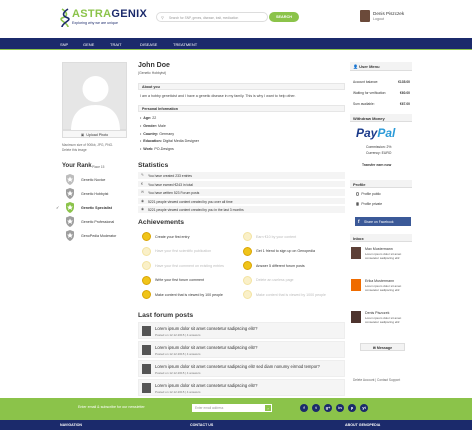  I want to click on rank-item: Genetic Hobbyist, so click(97, 194).